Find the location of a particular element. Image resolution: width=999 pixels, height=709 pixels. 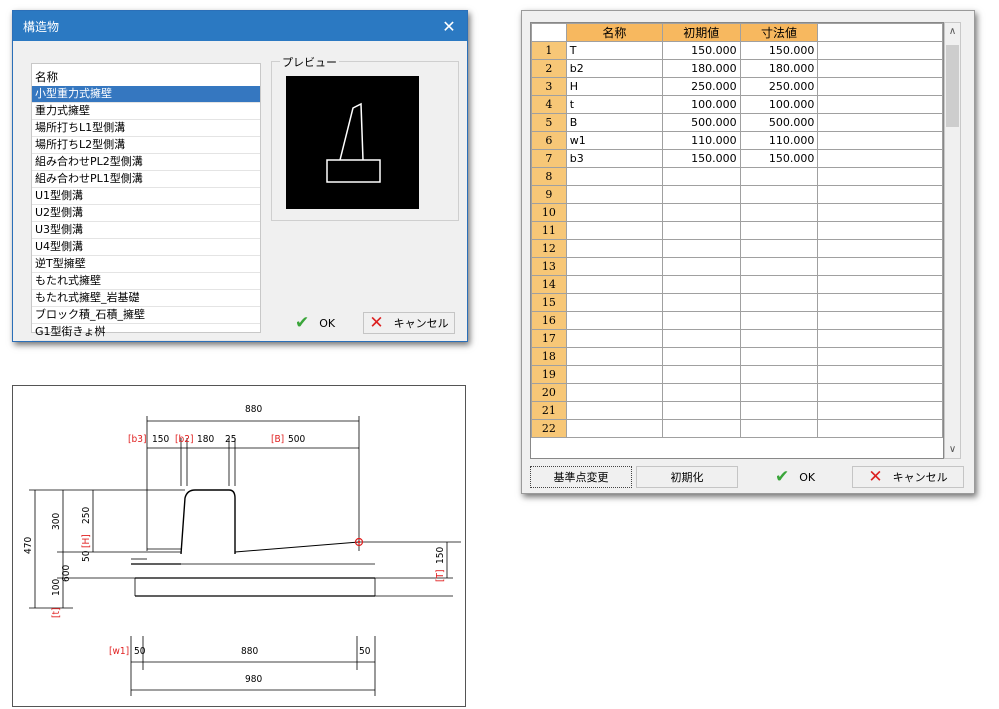

list-item: U2型側溝 is located at coordinates (146, 213).